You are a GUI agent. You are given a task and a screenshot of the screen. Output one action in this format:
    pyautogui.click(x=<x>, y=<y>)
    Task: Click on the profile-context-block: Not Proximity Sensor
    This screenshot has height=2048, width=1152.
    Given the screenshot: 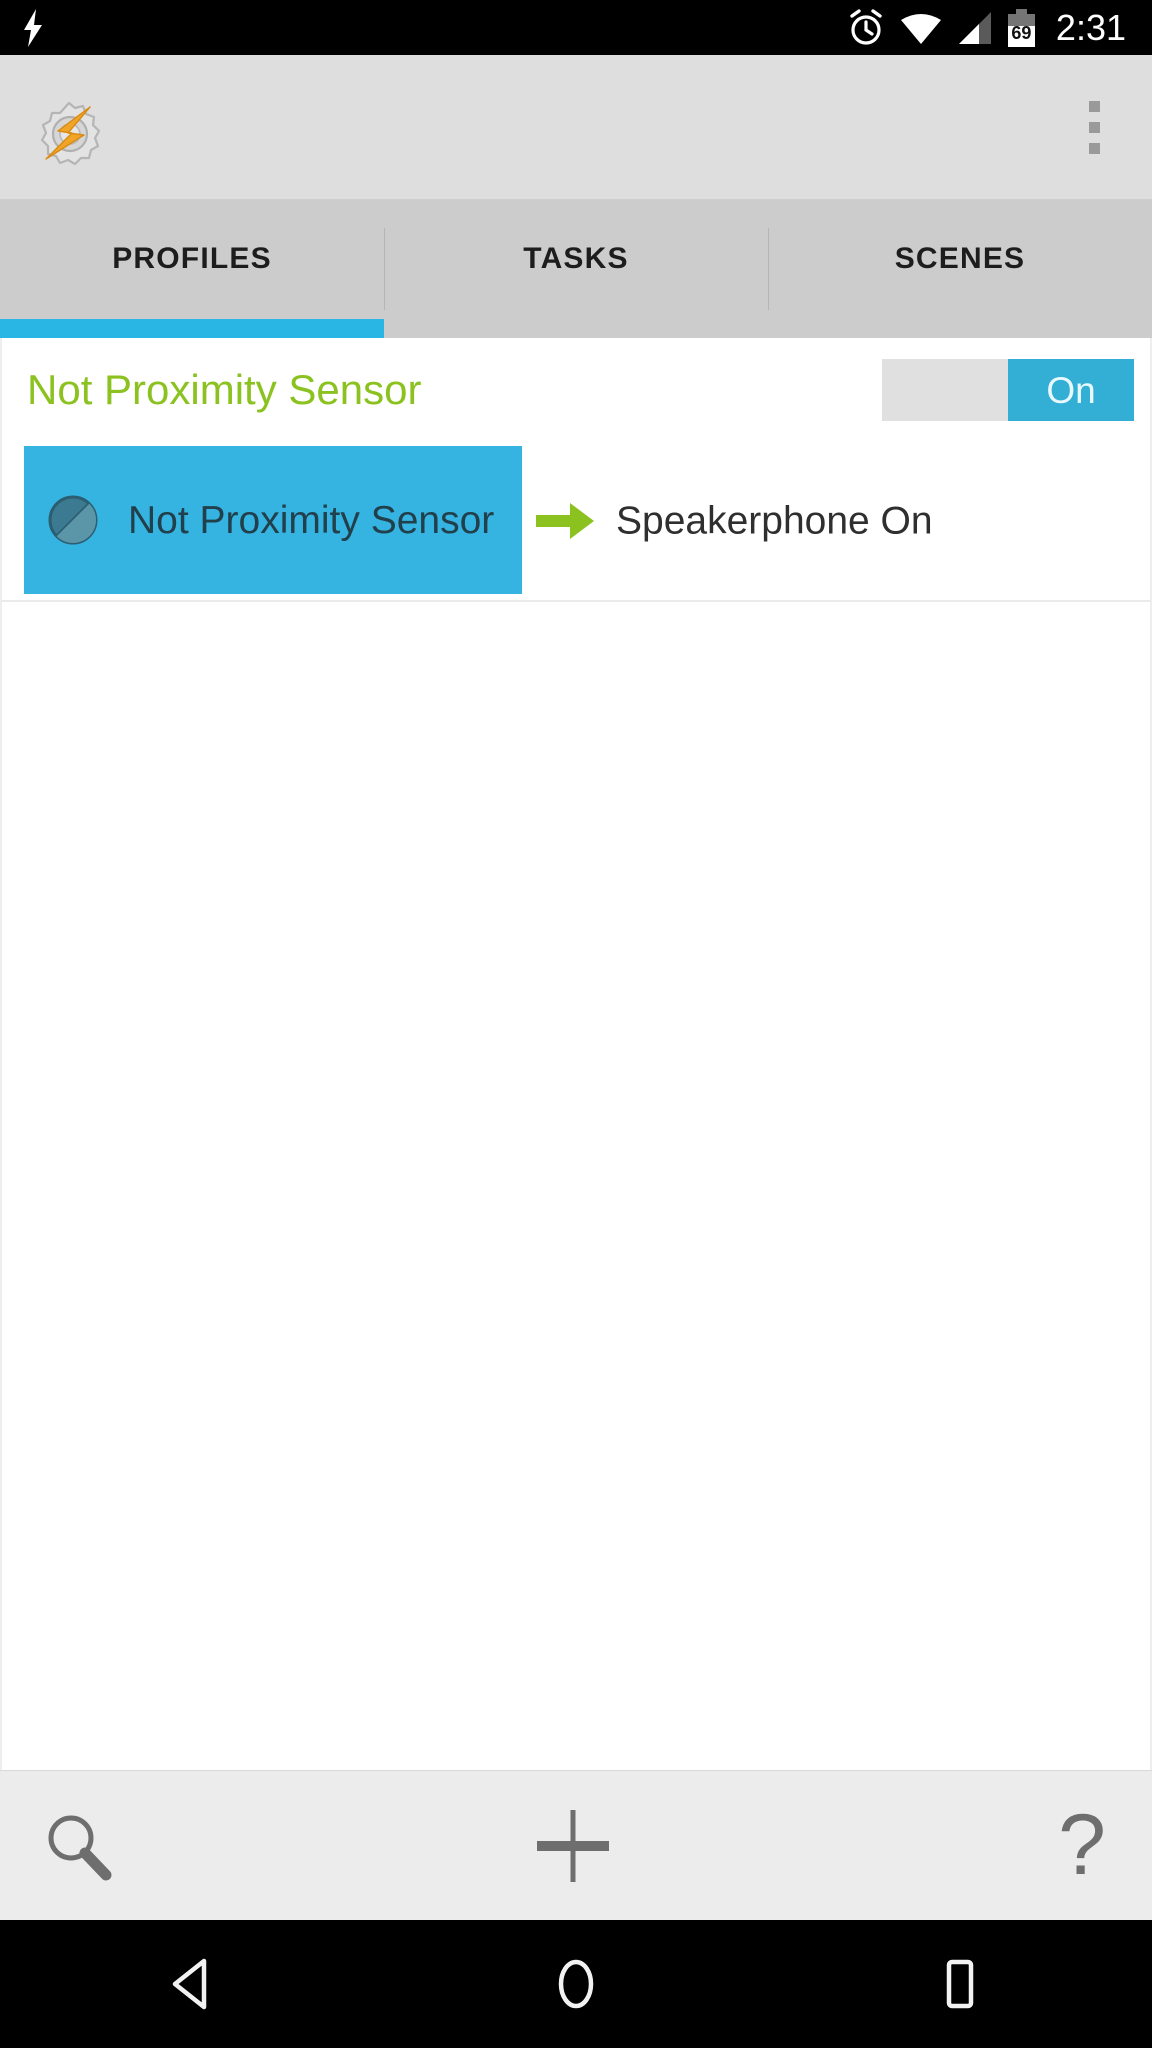 What is the action you would take?
    pyautogui.click(x=273, y=520)
    